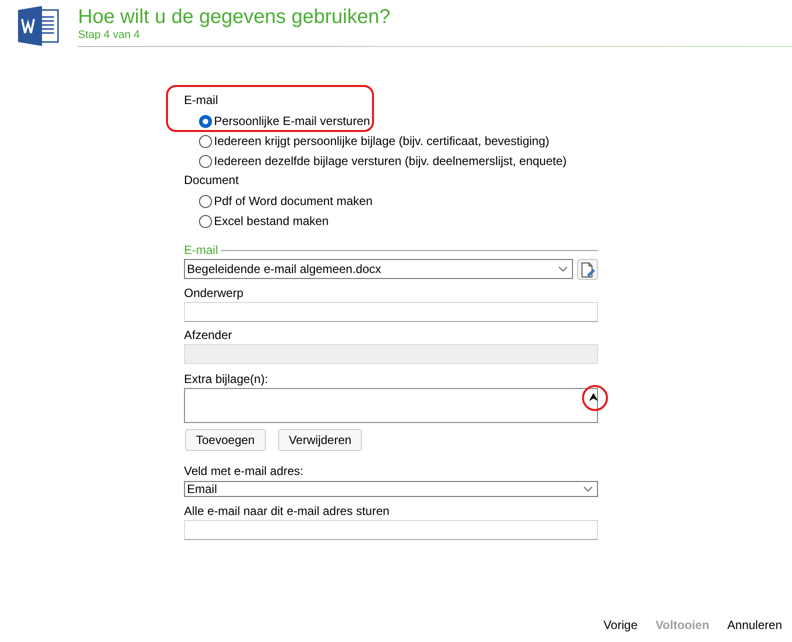 Image resolution: width=792 pixels, height=642 pixels. What do you see at coordinates (225, 440) in the screenshot?
I see `action-button: Toevoegen` at bounding box center [225, 440].